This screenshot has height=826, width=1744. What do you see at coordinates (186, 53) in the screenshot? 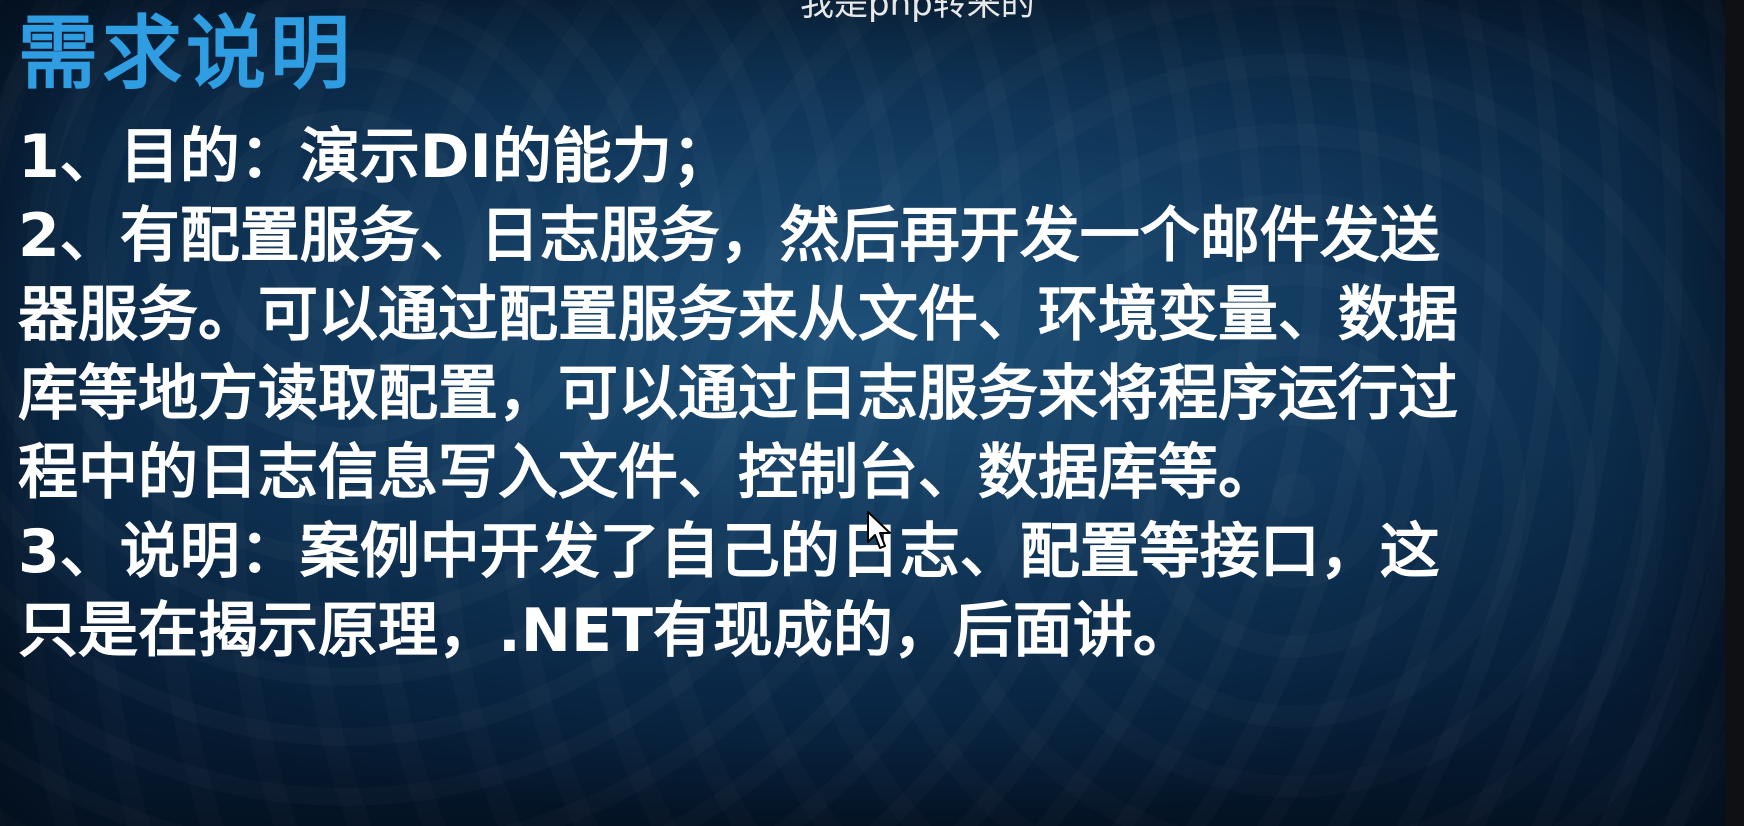
I see `slide-title: 需求说明` at bounding box center [186, 53].